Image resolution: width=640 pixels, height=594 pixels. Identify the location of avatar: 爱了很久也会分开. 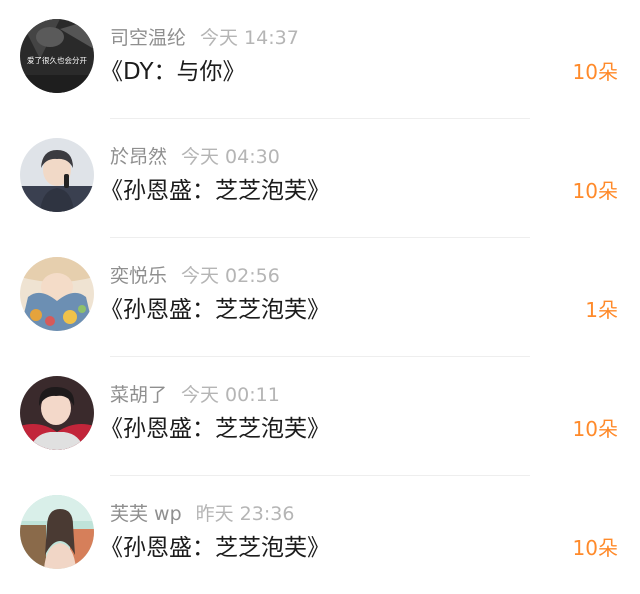
(57, 56).